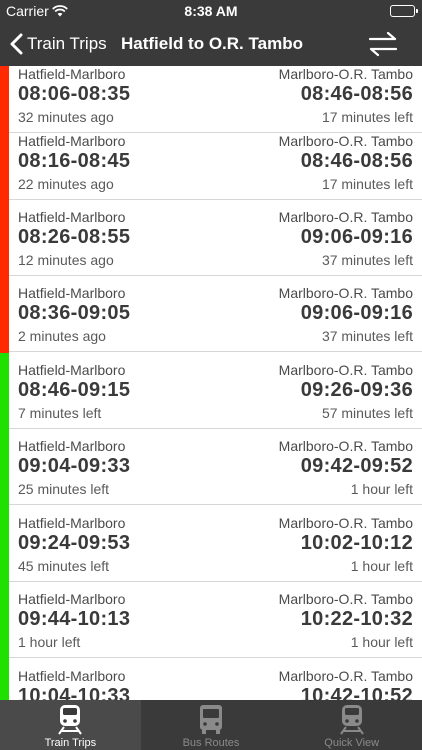  Describe the element at coordinates (16, 44) in the screenshot. I see `chevron-left-icon` at that location.